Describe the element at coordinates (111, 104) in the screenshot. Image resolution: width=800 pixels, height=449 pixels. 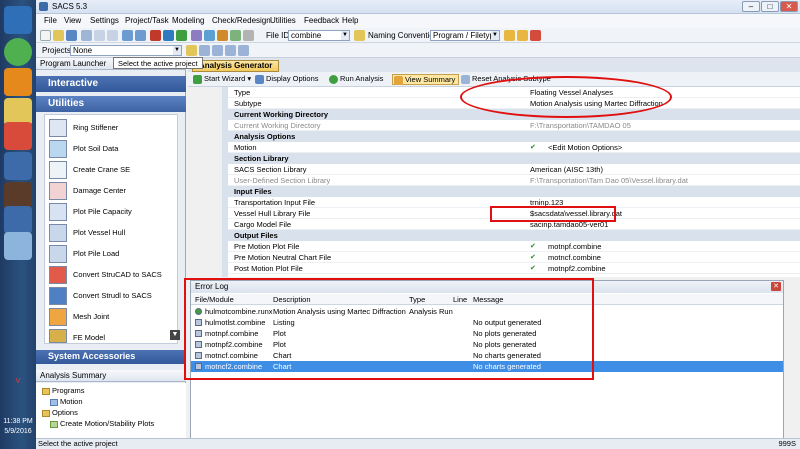
I see `section-utilities: Utilities` at that location.